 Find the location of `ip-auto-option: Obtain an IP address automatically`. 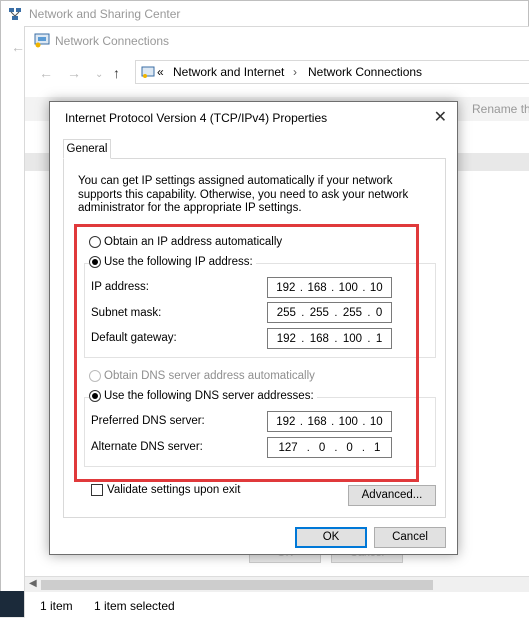

ip-auto-option: Obtain an IP address automatically is located at coordinates (185, 242).